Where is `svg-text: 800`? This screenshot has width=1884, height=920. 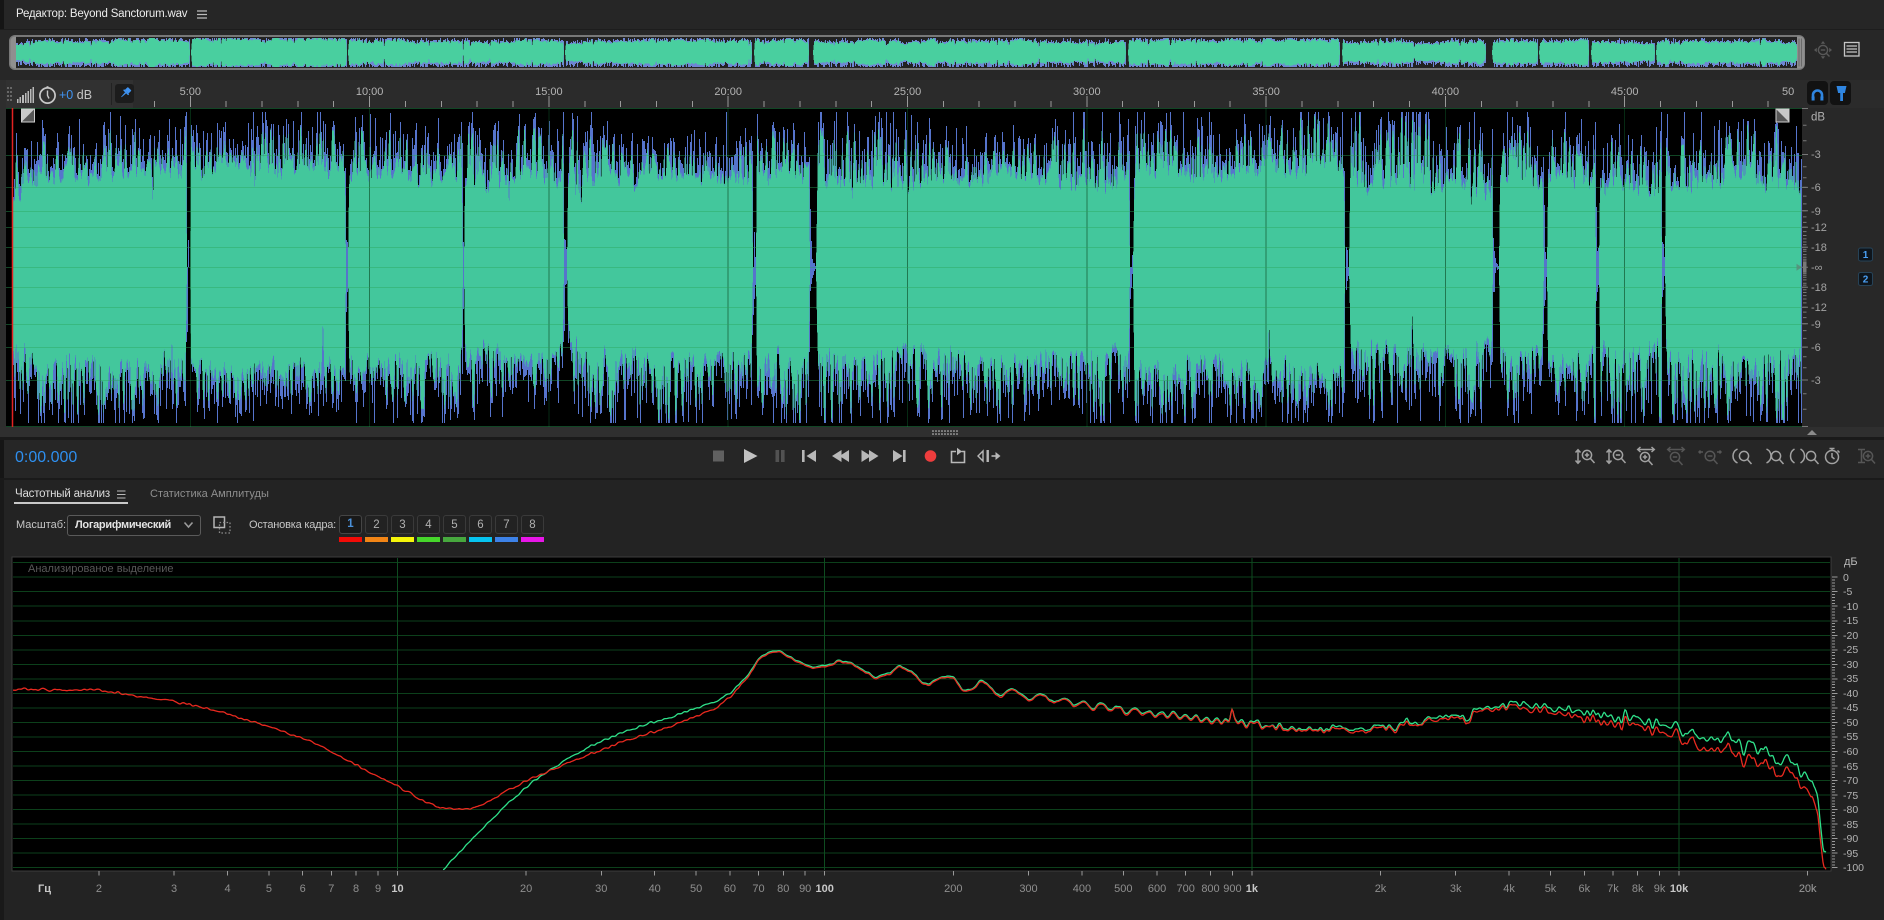
svg-text: 800 is located at coordinates (1210, 889).